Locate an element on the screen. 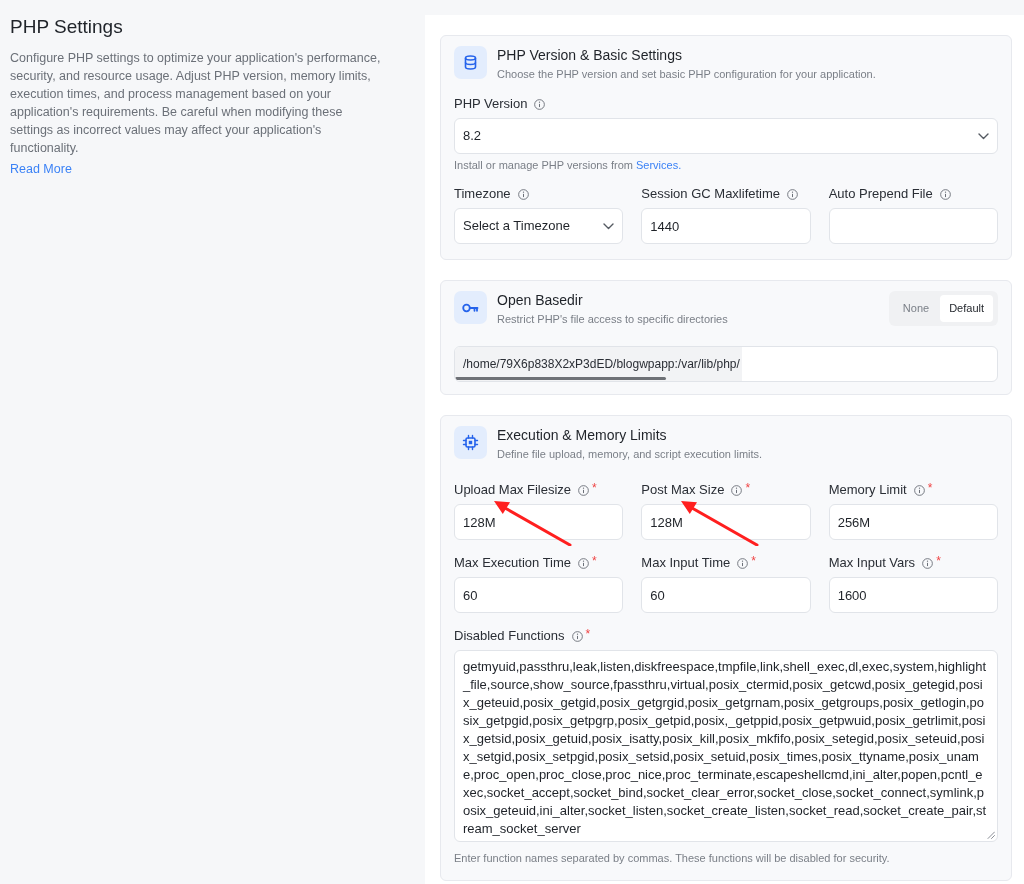 The height and width of the screenshot is (884, 1024). card-subtitle: Restrict PHP's file access to specific directories is located at coordinates (613, 319).